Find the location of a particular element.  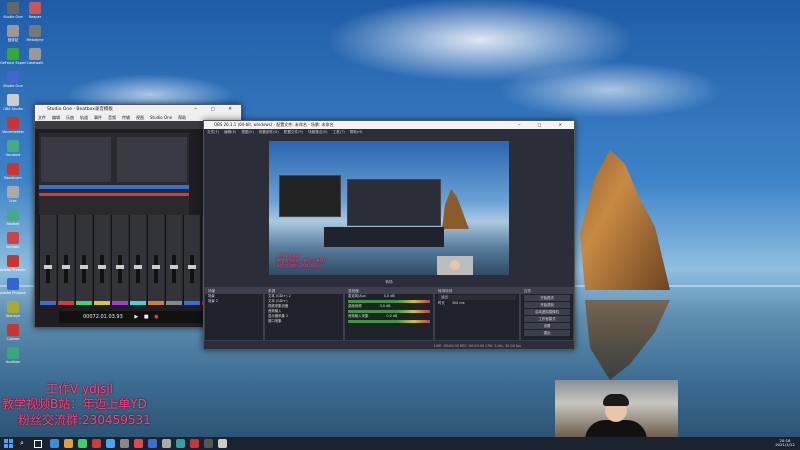

preview-nested-obs is located at coordinates (394, 202).